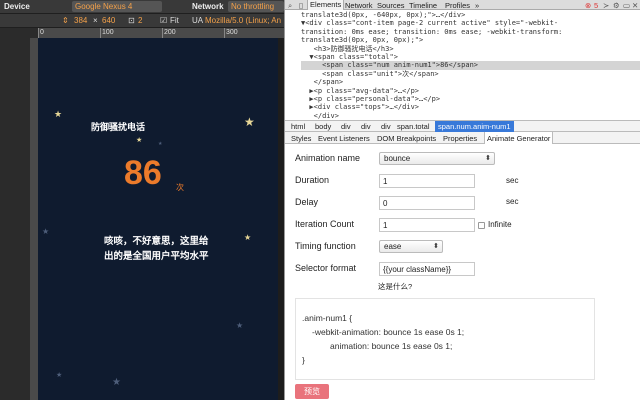 This screenshot has width=640, height=400. What do you see at coordinates (470, 15) in the screenshot?
I see `dom-line: translate3d(0px, -640px, 0px);">…</div>` at bounding box center [470, 15].